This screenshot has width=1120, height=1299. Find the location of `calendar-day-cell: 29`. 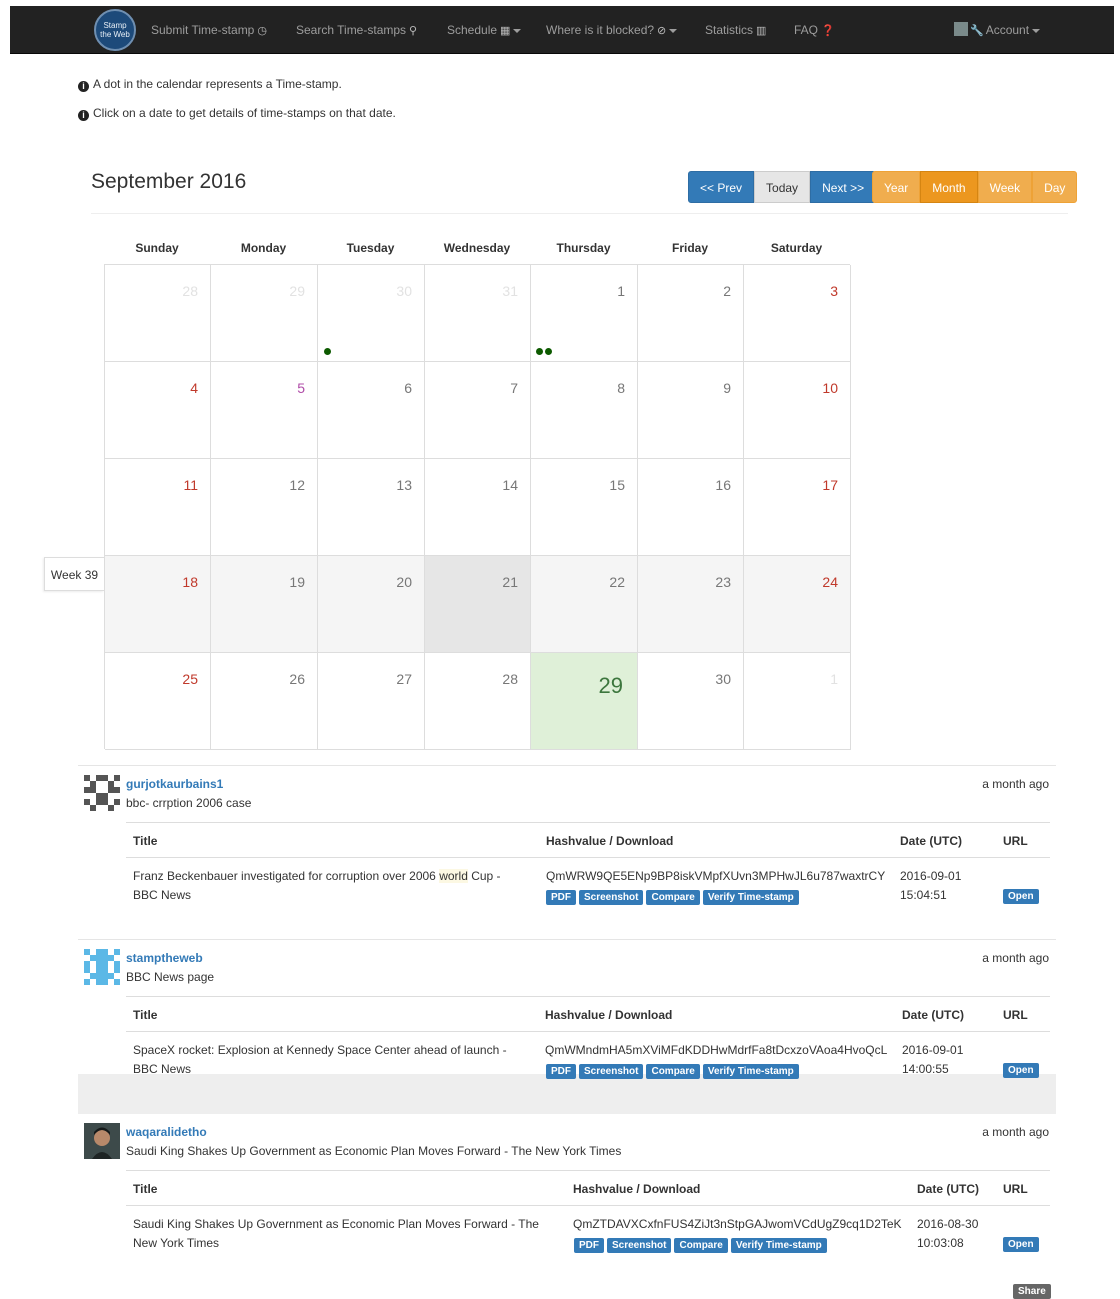

calendar-day-cell: 29 is located at coordinates (264, 313).